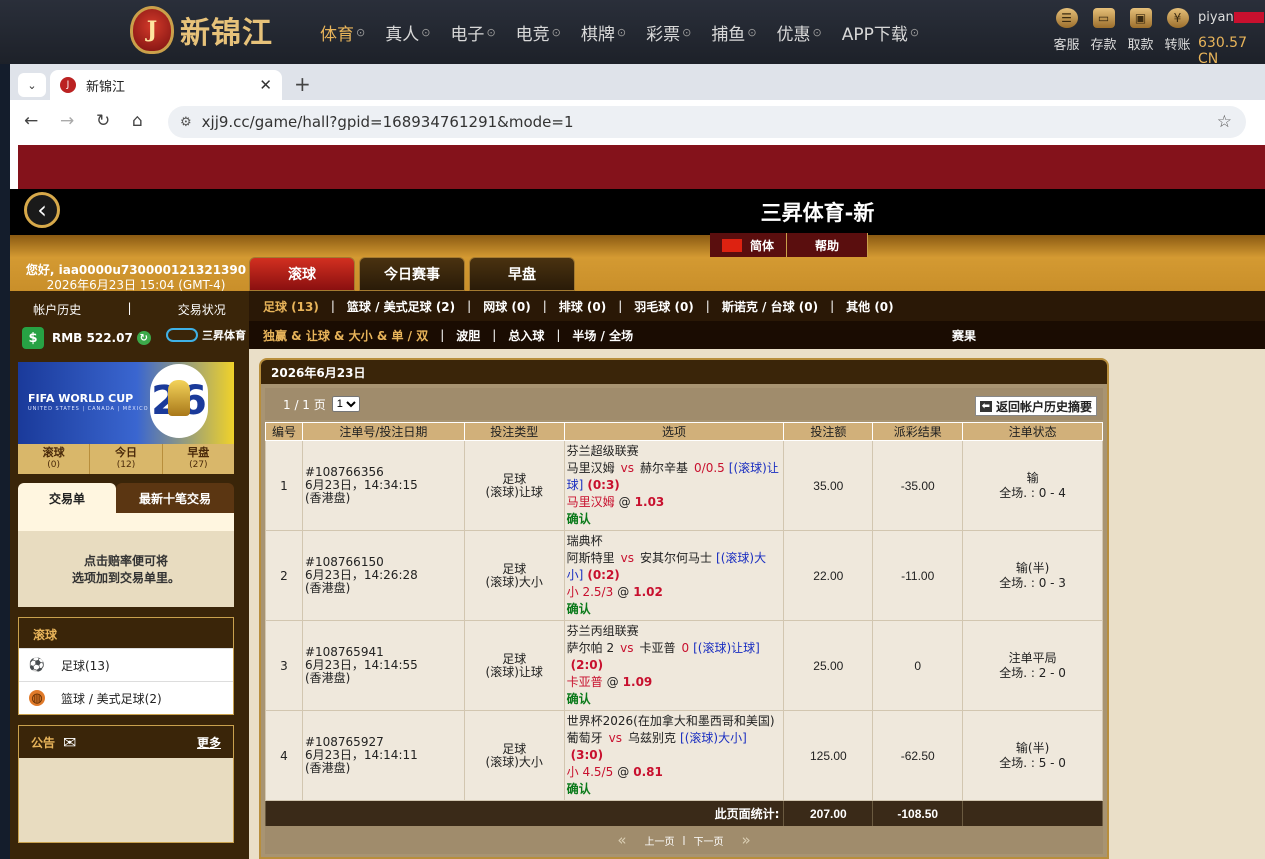 This screenshot has width=1265, height=859. I want to click on forward-arrow-icon: →, so click(67, 121).